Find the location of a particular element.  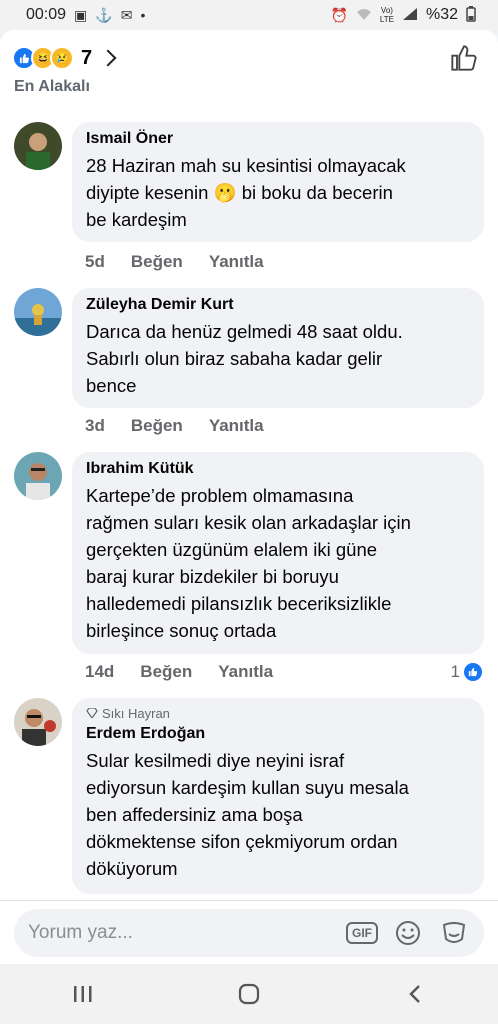

diamond-icon is located at coordinates (92, 713).